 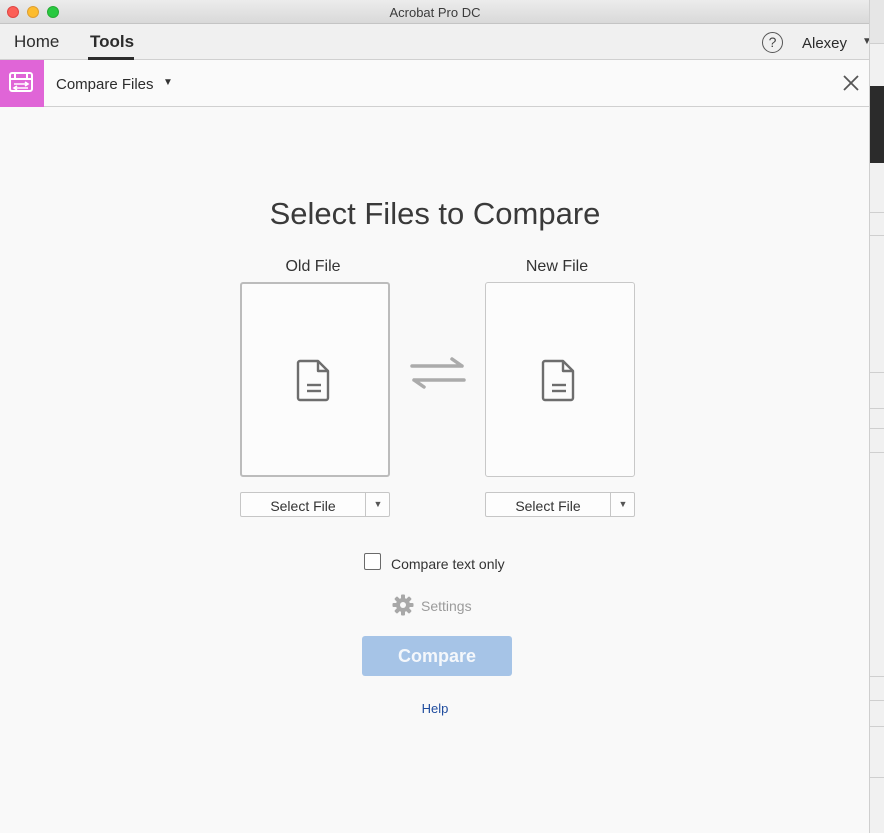 What do you see at coordinates (403, 605) in the screenshot?
I see `gear-icon` at bounding box center [403, 605].